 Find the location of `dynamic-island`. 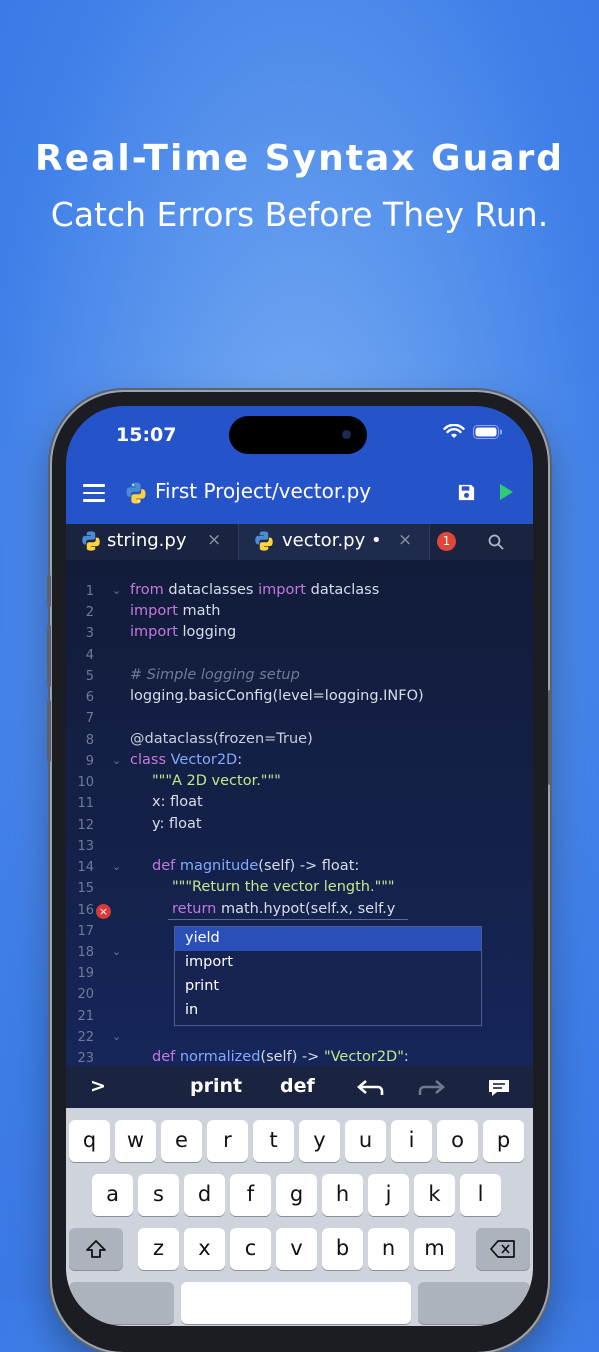

dynamic-island is located at coordinates (298, 435).